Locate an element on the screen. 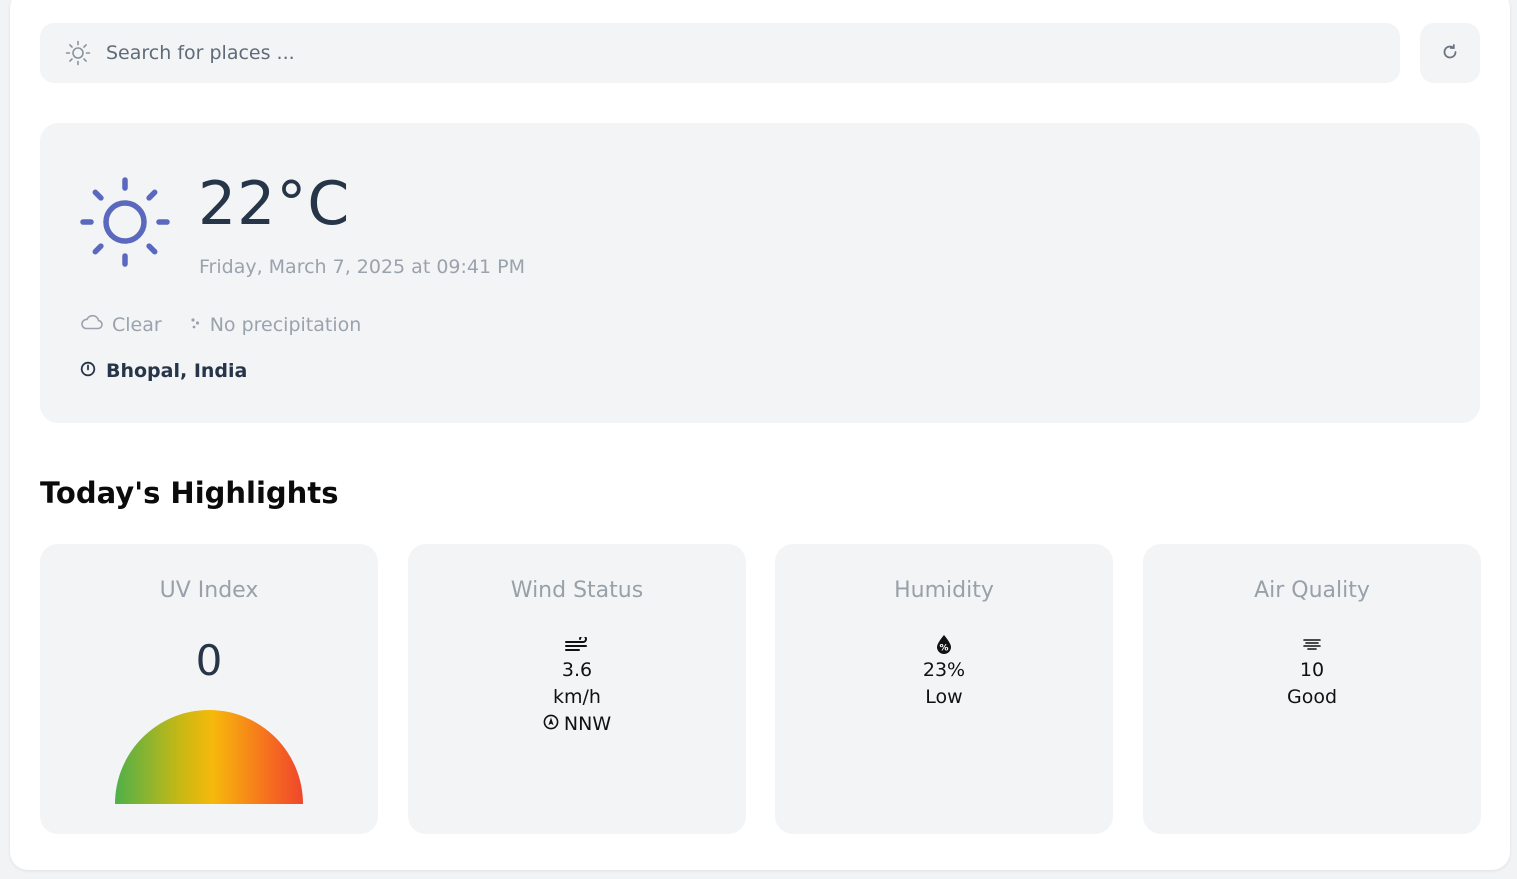 The width and height of the screenshot is (1517, 879). uv-index-title: UV Index is located at coordinates (209, 590).